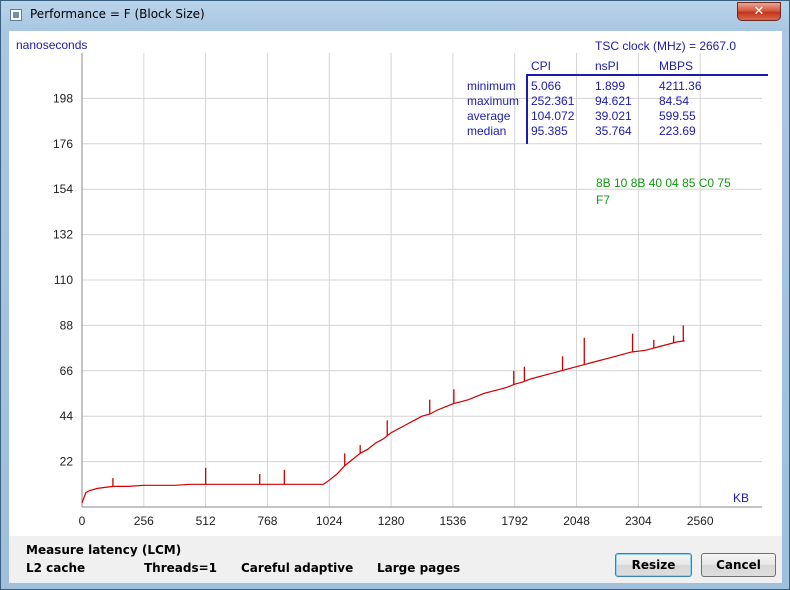 This screenshot has width=790, height=590. What do you see at coordinates (51, 45) in the screenshot?
I see `y-axis-label: nanoseconds` at bounding box center [51, 45].